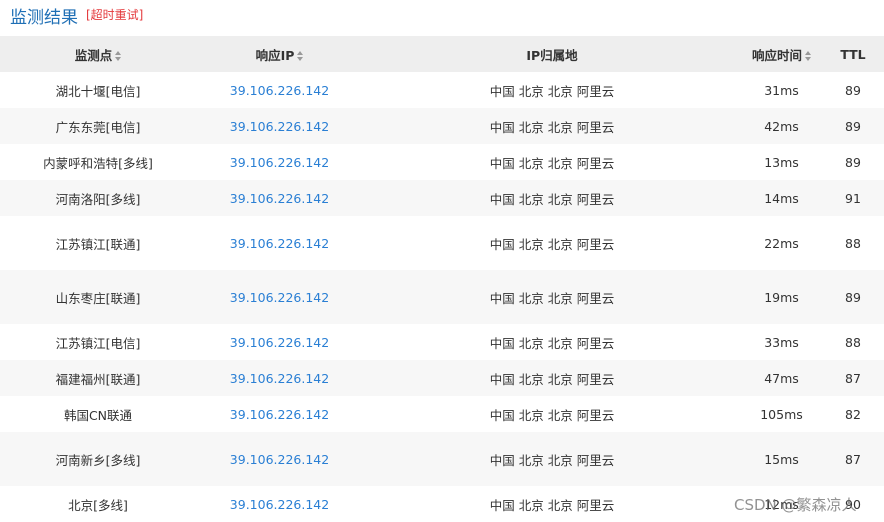 This screenshot has width=884, height=522. Describe the element at coordinates (98, 298) in the screenshot. I see `cell-node: 山东枣庄[联通]` at that location.